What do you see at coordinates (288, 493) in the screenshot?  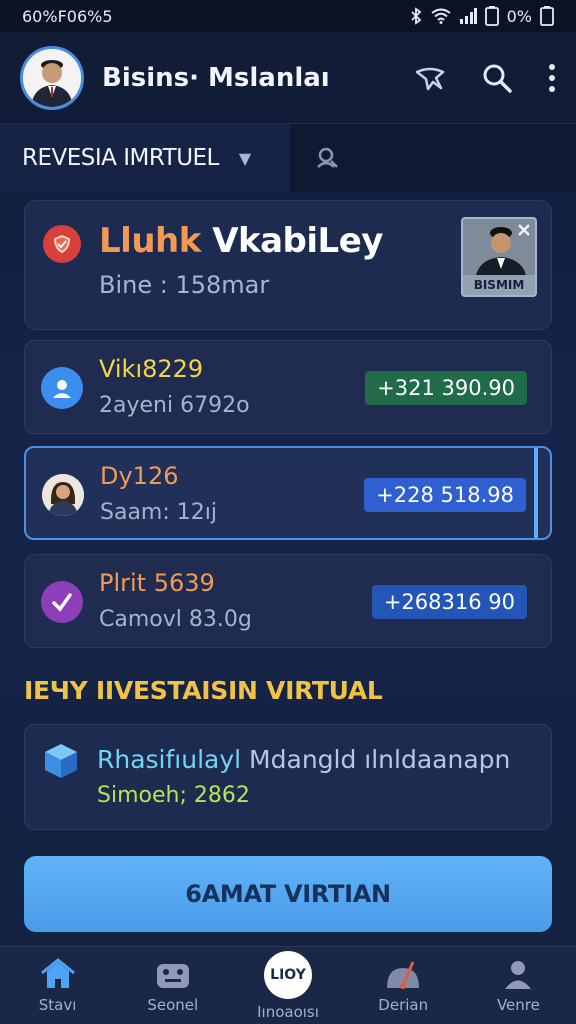 I see `list-item: Dy126 Saam: 12ıj +228 518.98` at bounding box center [288, 493].